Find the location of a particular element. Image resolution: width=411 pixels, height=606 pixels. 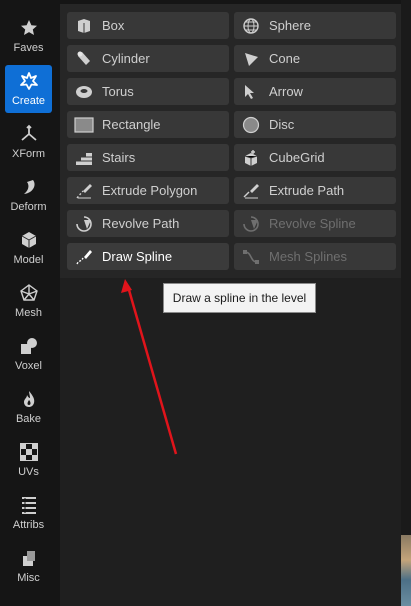

tool-label: Mesh Splines is located at coordinates (308, 256).